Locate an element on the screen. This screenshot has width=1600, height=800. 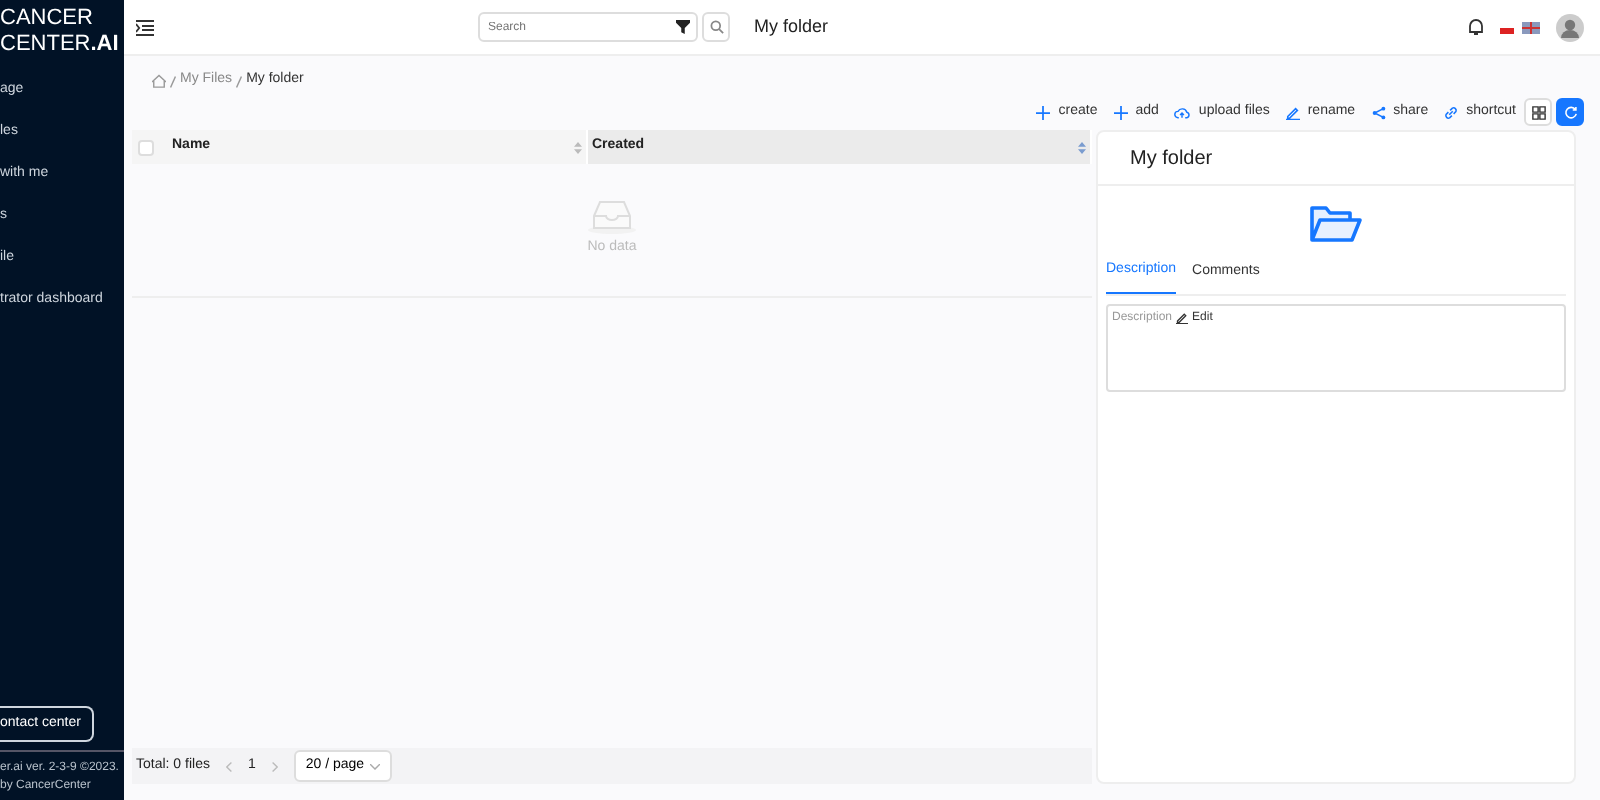
menu-icon is located at coordinates (145, 27).